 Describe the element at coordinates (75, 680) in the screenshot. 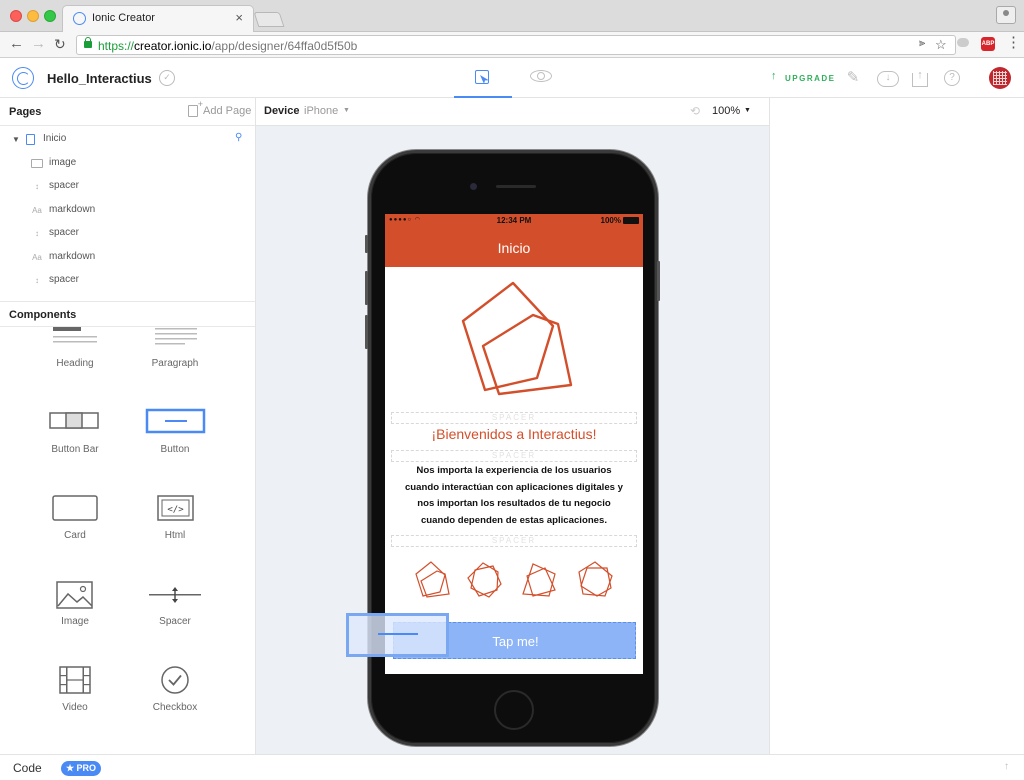

I see `video-film-icon` at that location.